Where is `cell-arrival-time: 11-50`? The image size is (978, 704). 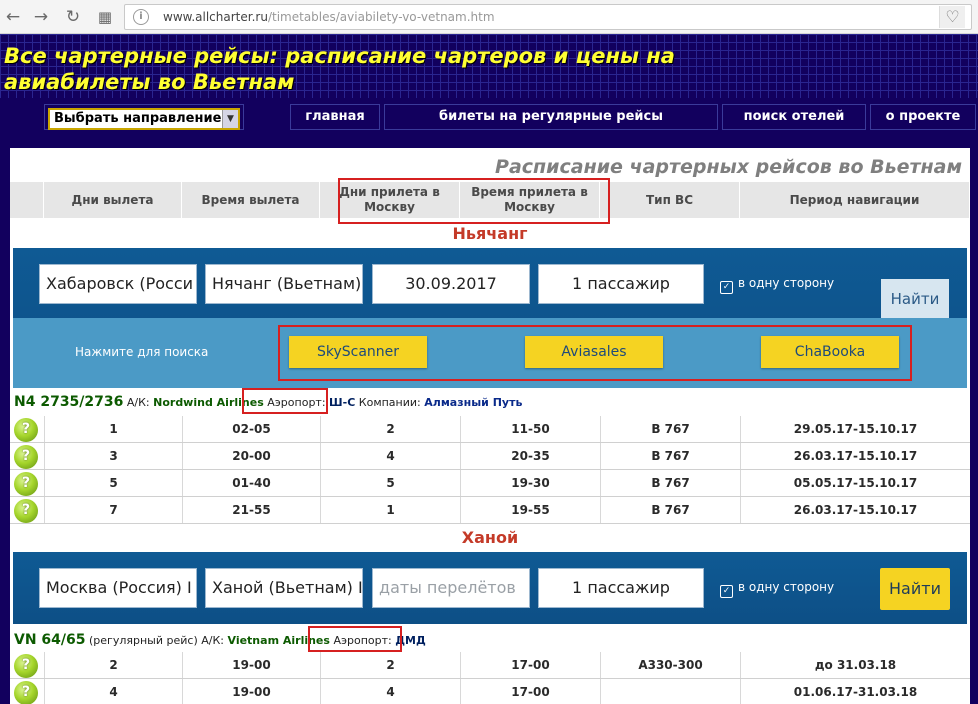 cell-arrival-time: 11-50 is located at coordinates (530, 429).